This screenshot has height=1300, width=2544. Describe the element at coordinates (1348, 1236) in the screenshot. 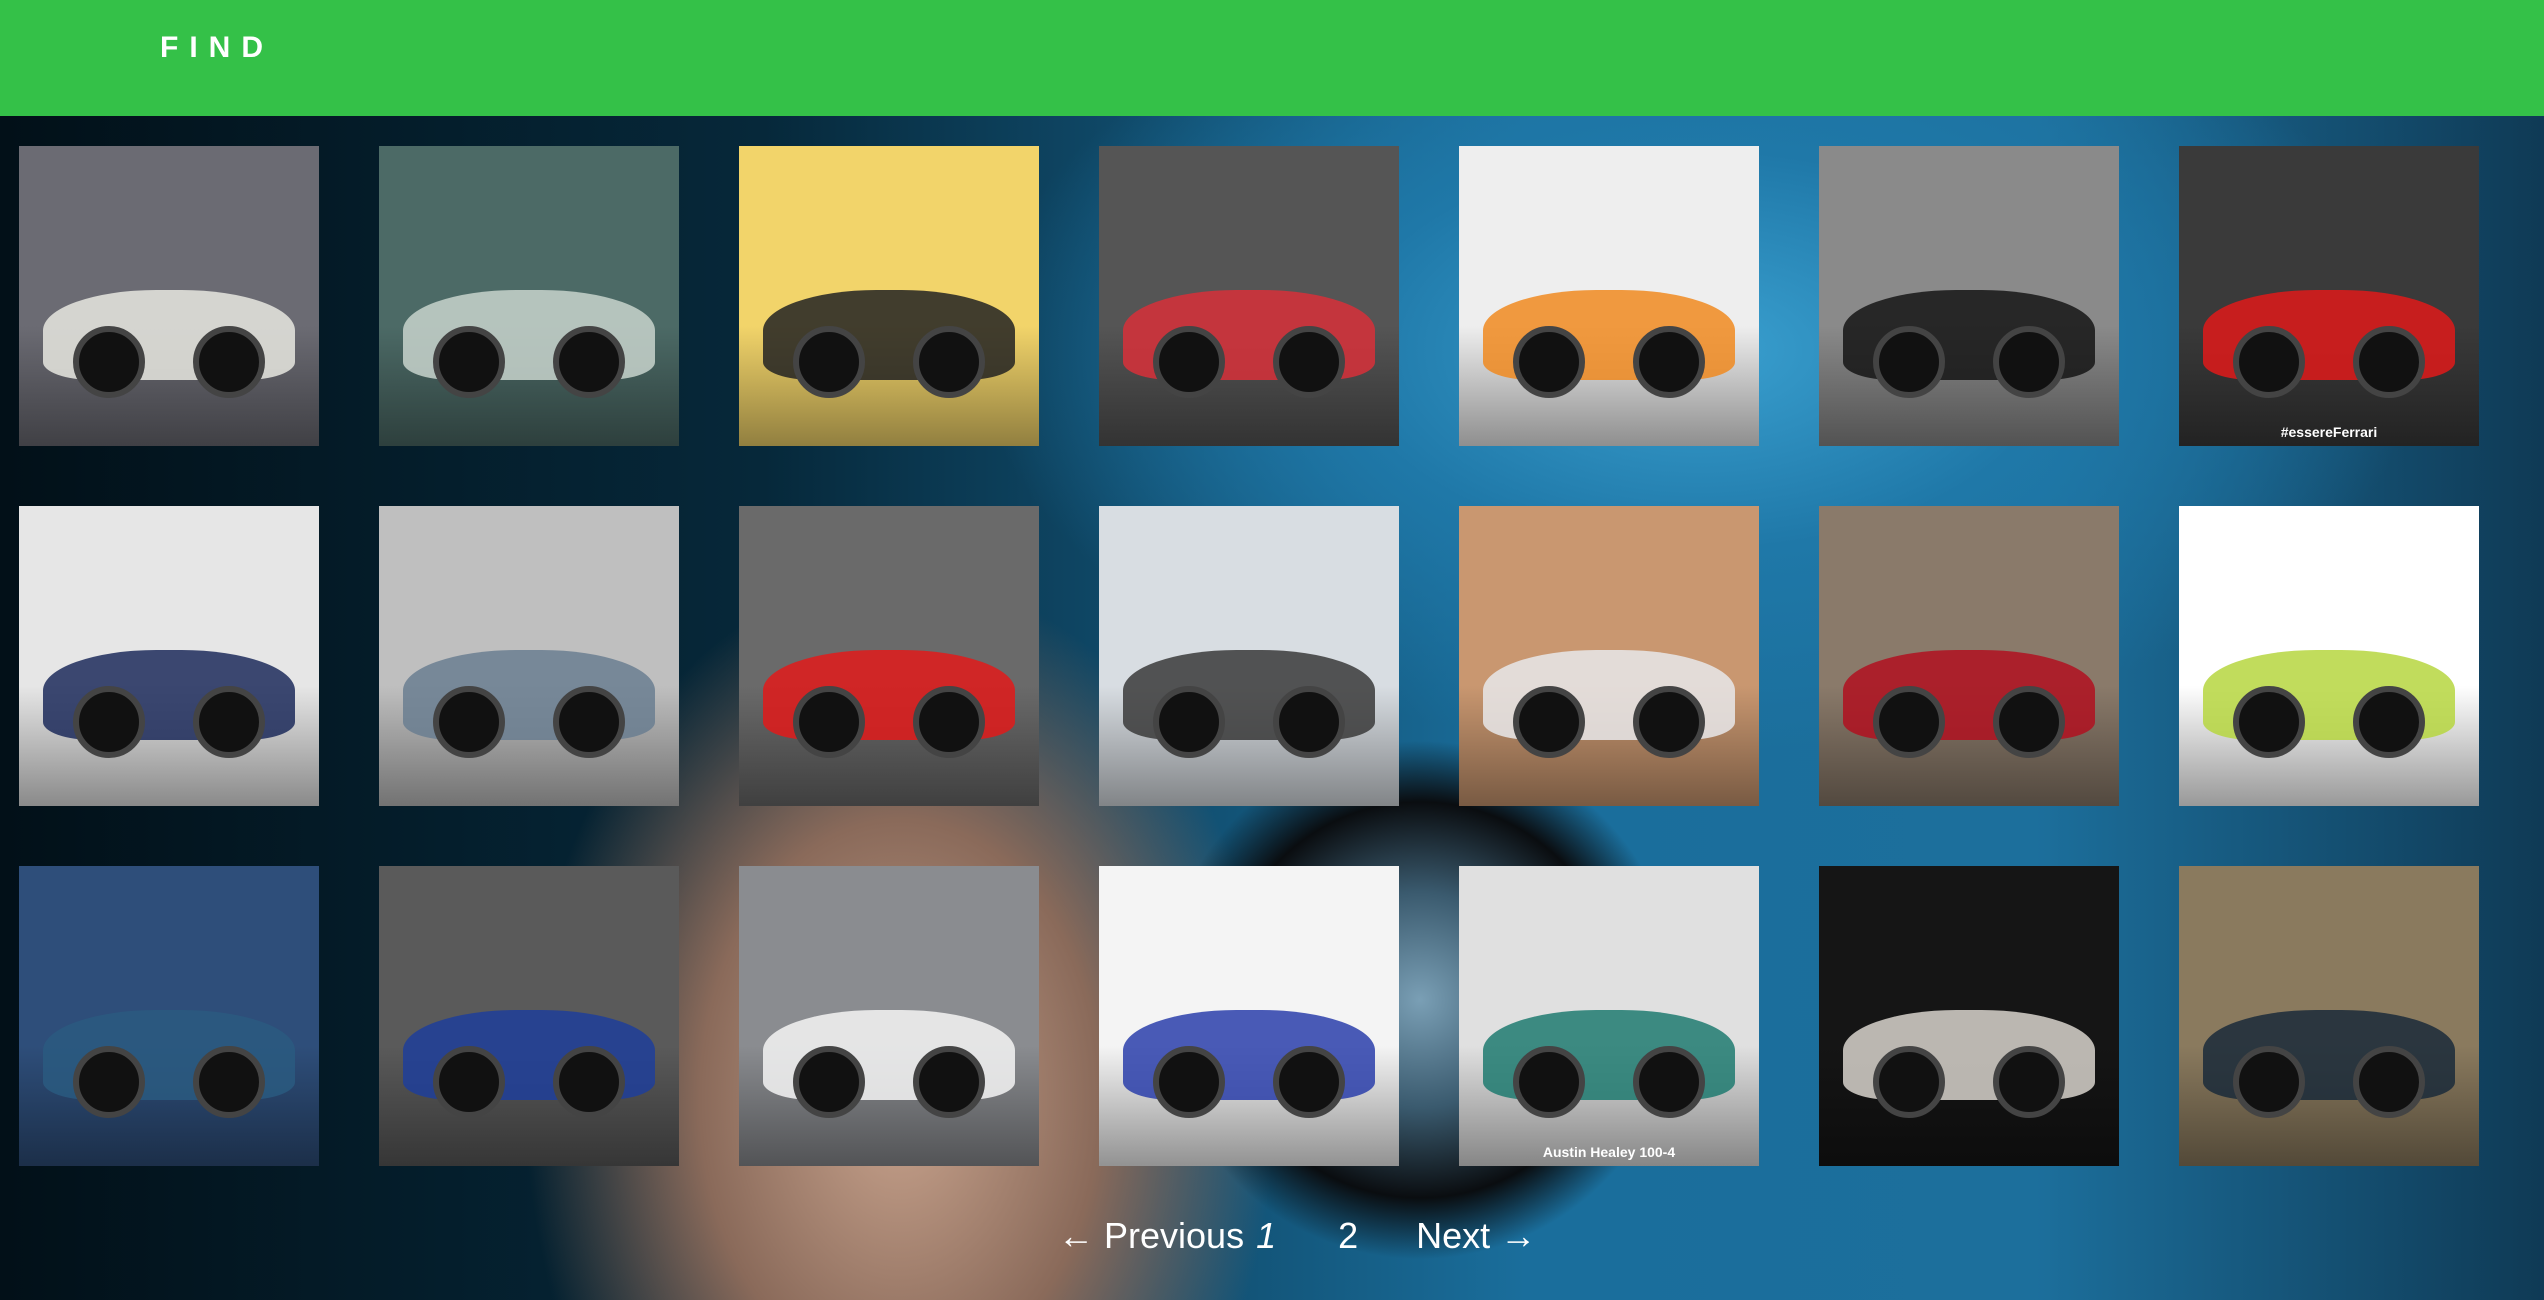

I see `page-2-link: 2` at that location.